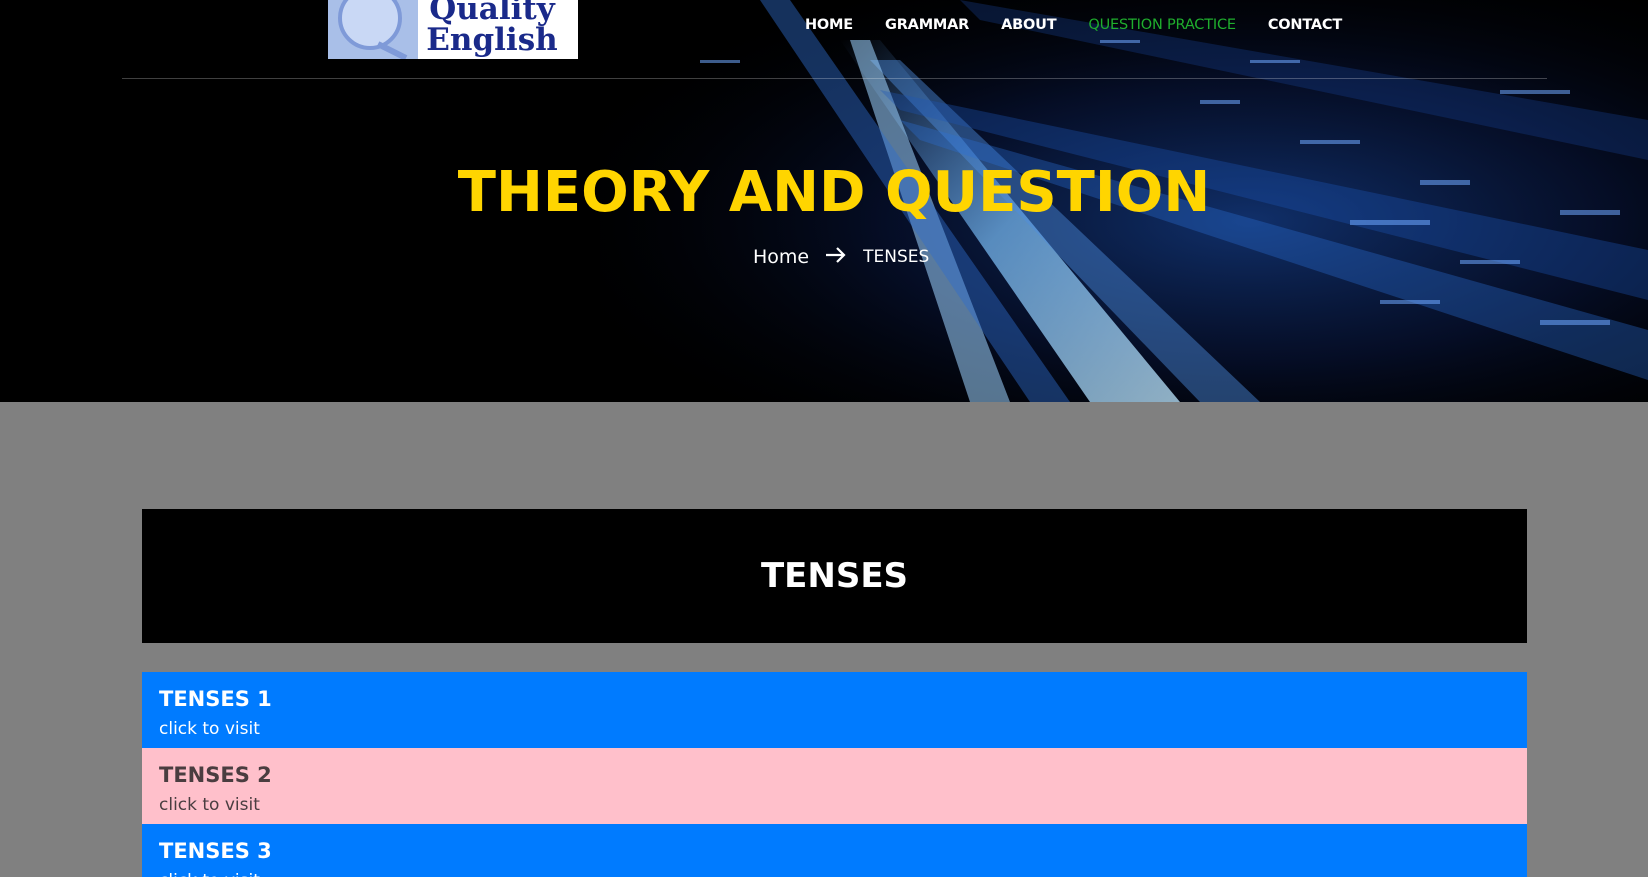 The image size is (1648, 877). What do you see at coordinates (834, 786) in the screenshot?
I see `list-item-tenses-2: TENSES 2 click to visit` at bounding box center [834, 786].